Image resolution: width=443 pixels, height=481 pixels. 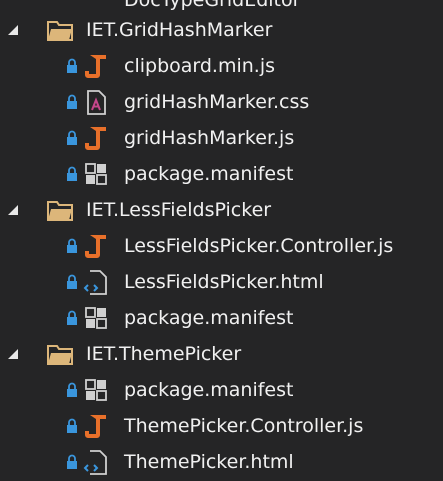 What do you see at coordinates (96, 102) in the screenshot?
I see `css-file-icon` at bounding box center [96, 102].